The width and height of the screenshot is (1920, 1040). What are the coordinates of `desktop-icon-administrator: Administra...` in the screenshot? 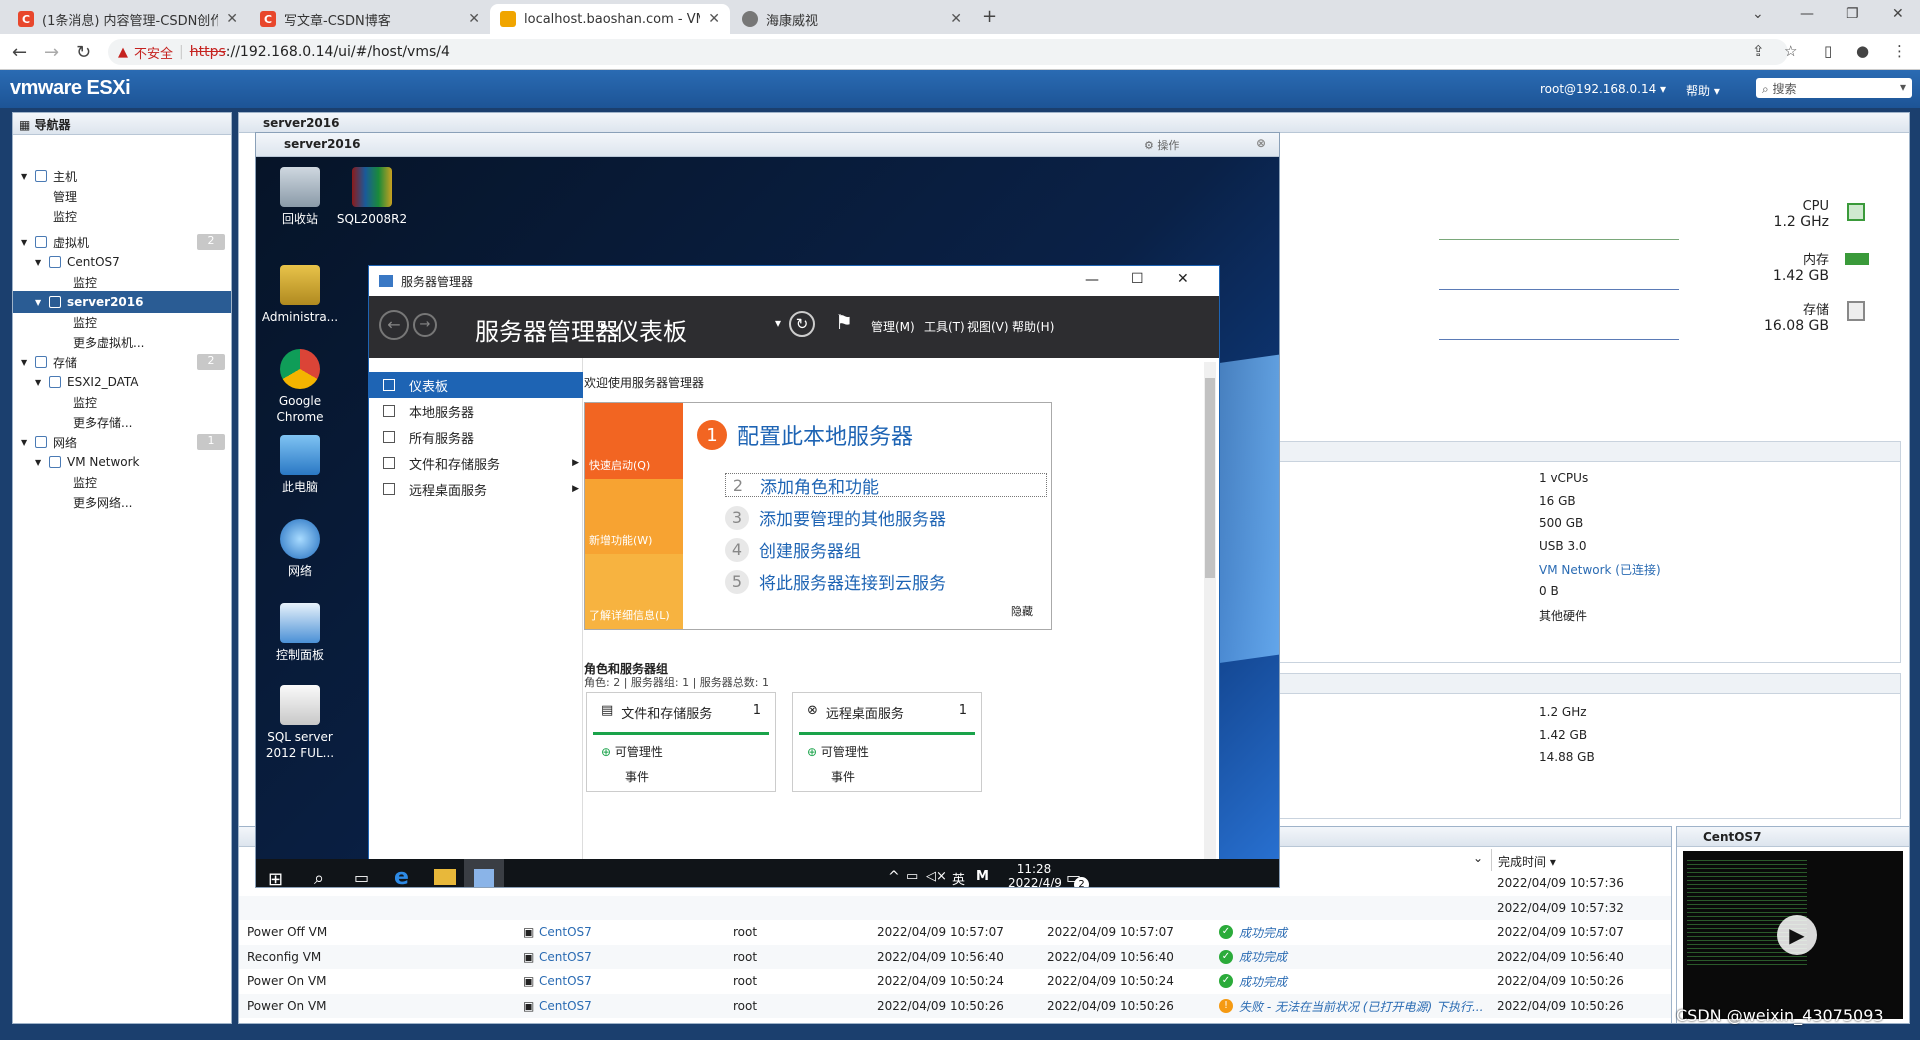 It's located at (300, 295).